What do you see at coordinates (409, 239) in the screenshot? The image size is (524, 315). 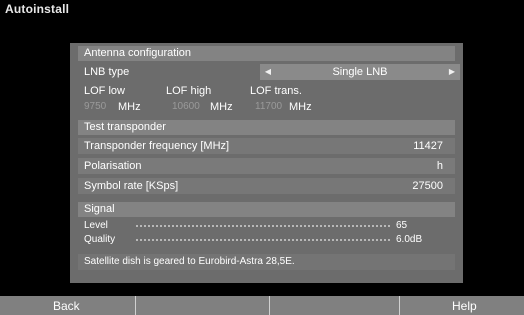 I see `quality-value: 6.0dB` at bounding box center [409, 239].